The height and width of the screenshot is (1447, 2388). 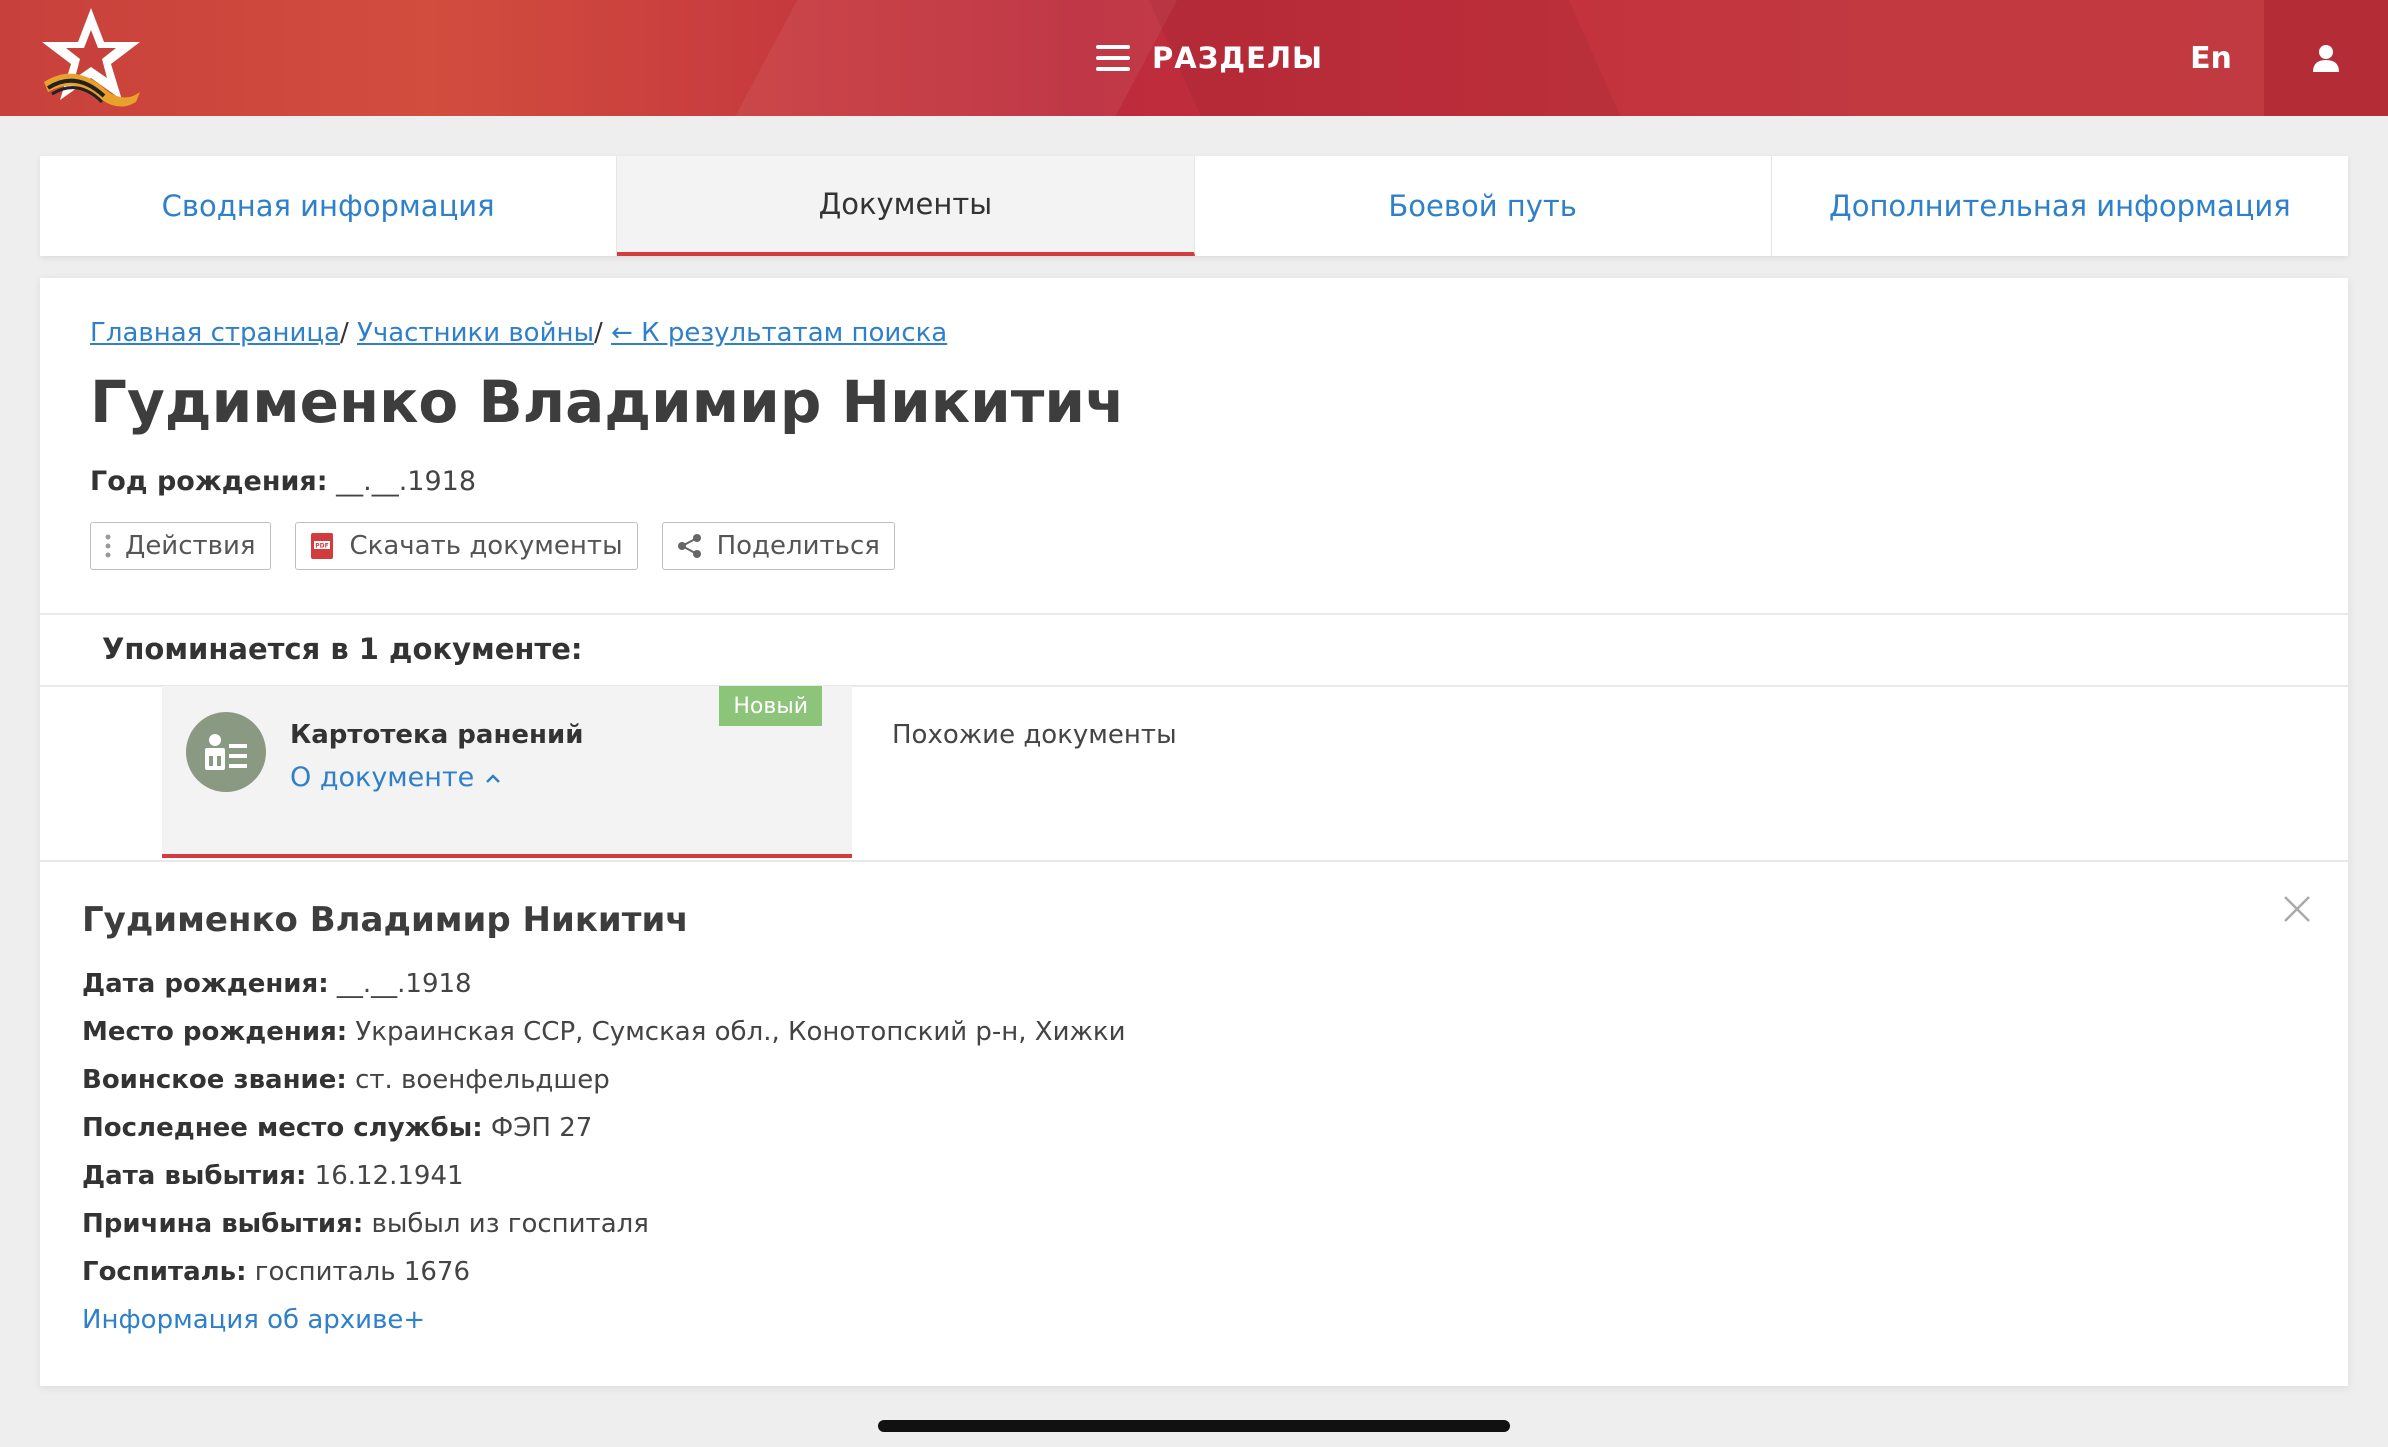 I want to click on detail-label: Дата рождения:, so click(x=205, y=984).